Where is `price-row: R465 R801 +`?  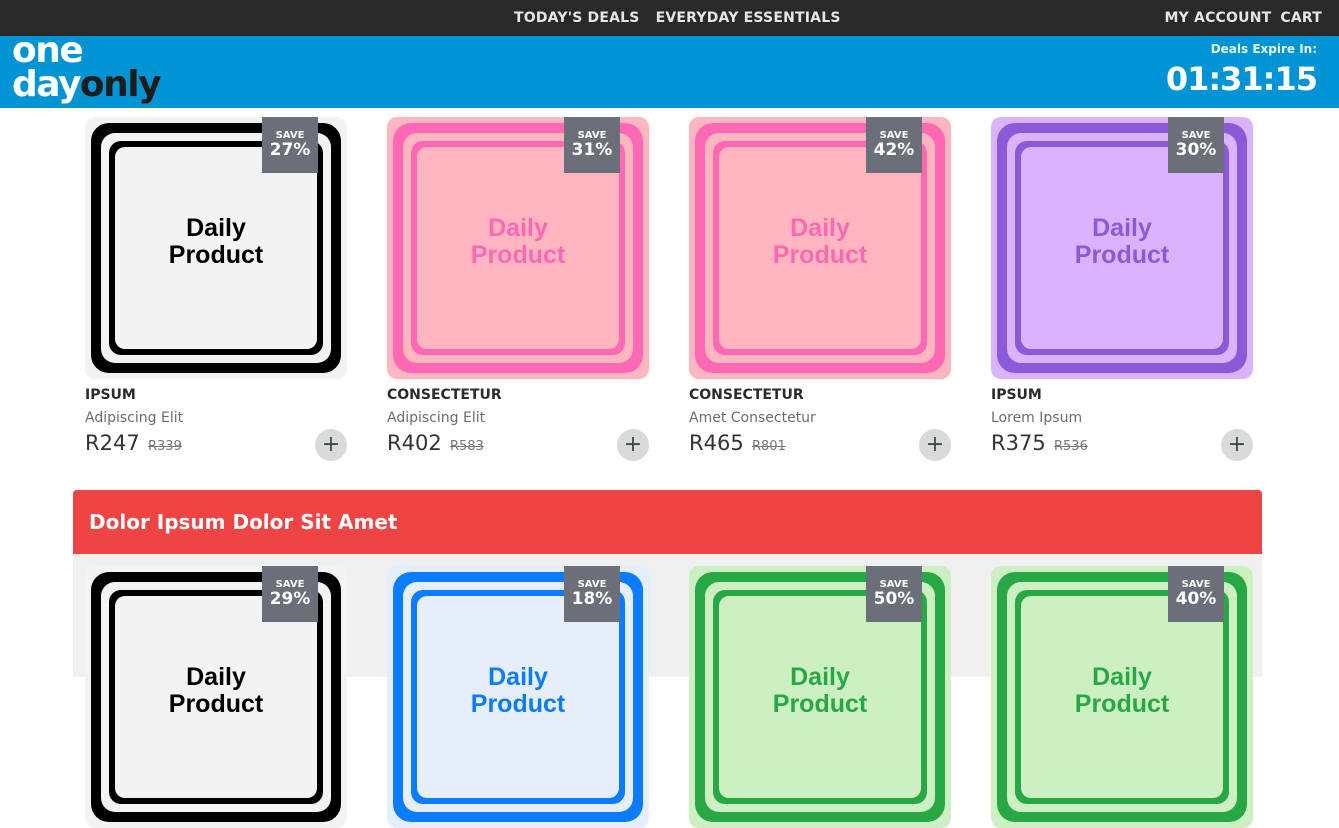
price-row: R465 R801 + is located at coordinates (820, 446).